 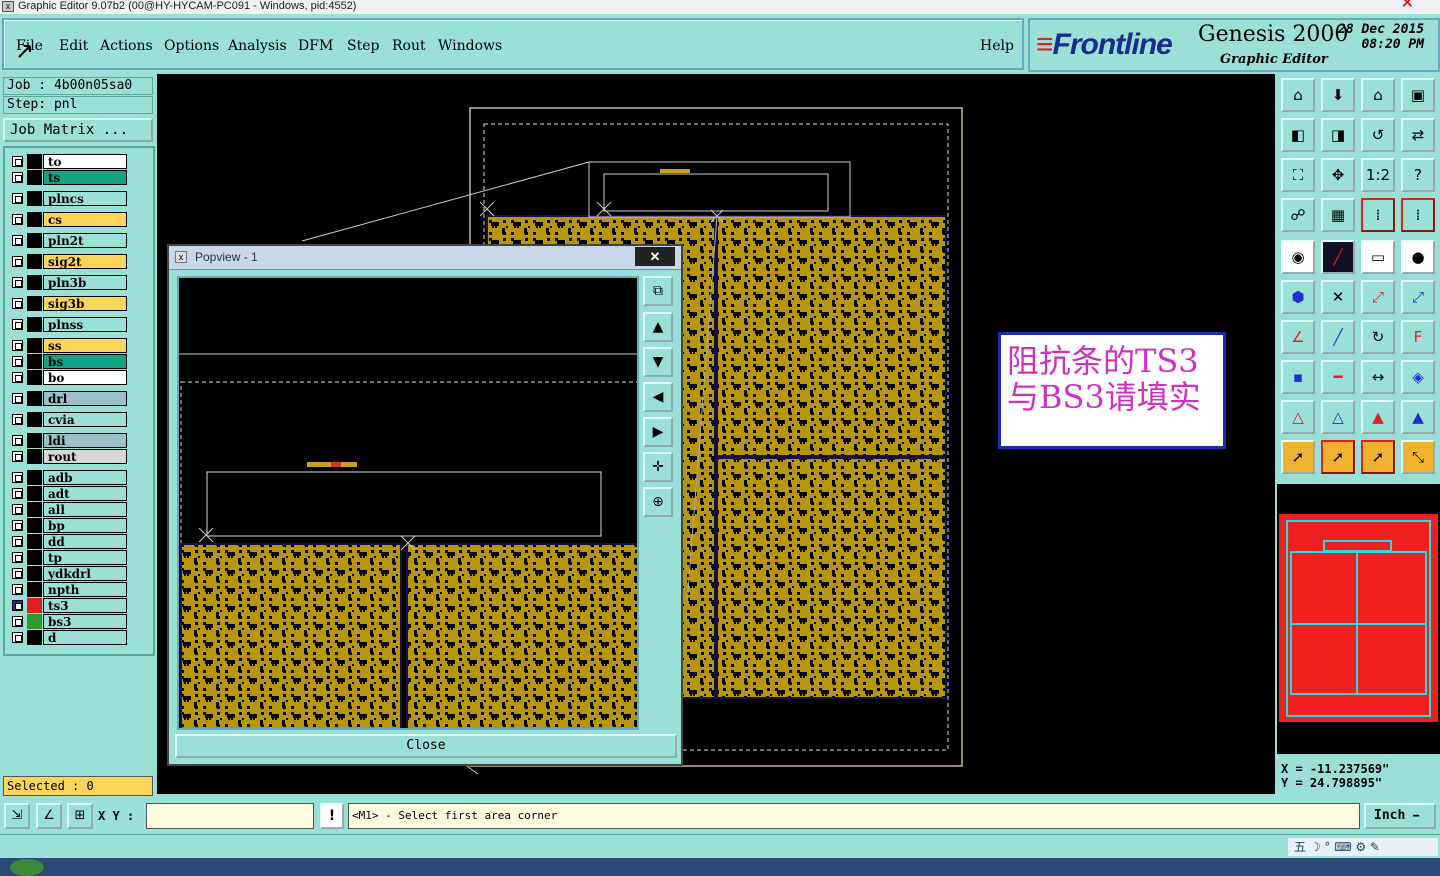 I want to click on select-net-icon: ⤡, so click(x=1418, y=457).